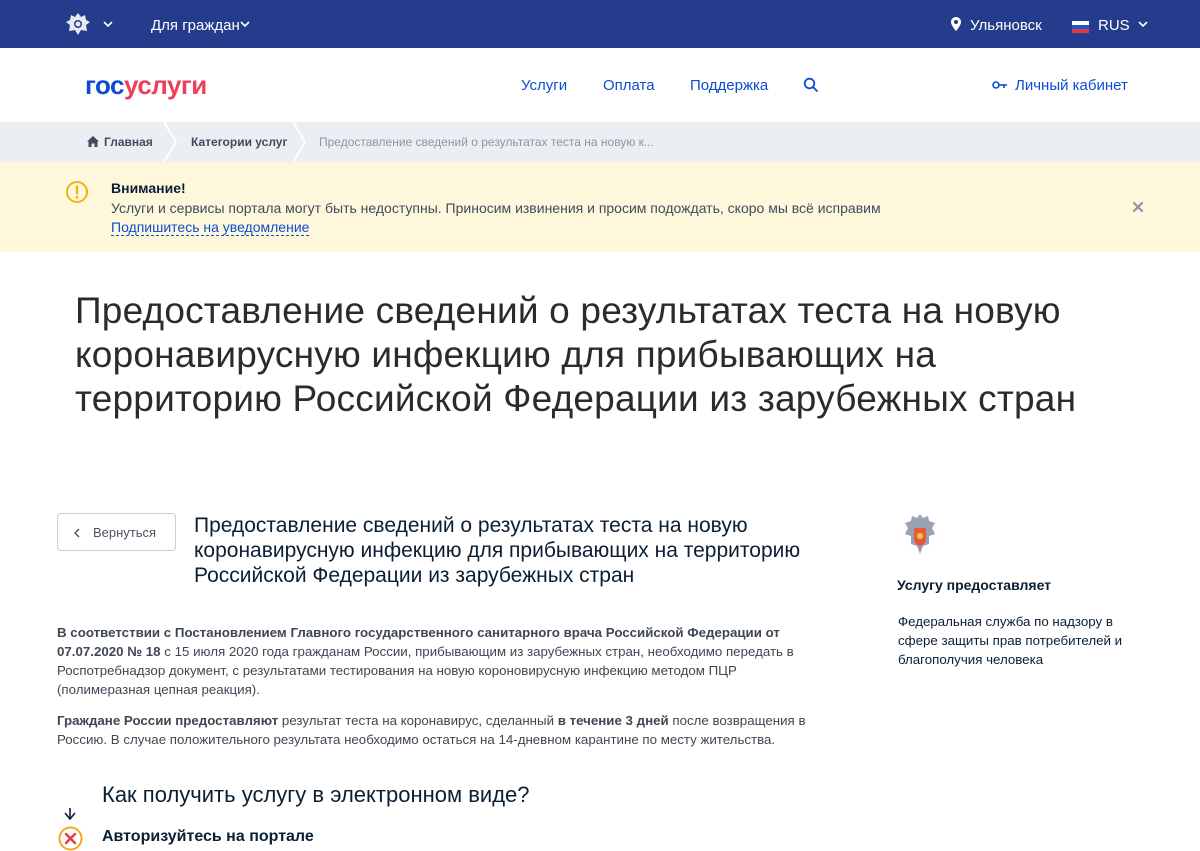 The width and height of the screenshot is (1200, 851). I want to click on subscribe-notification-link: Подпишитесь на уведомление, so click(210, 227).